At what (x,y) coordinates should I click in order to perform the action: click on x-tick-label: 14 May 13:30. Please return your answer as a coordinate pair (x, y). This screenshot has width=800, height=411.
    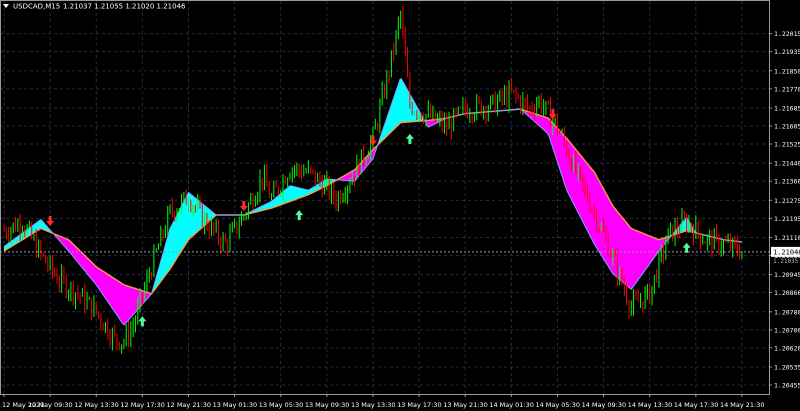
    Looking at the image, I should click on (650, 405).